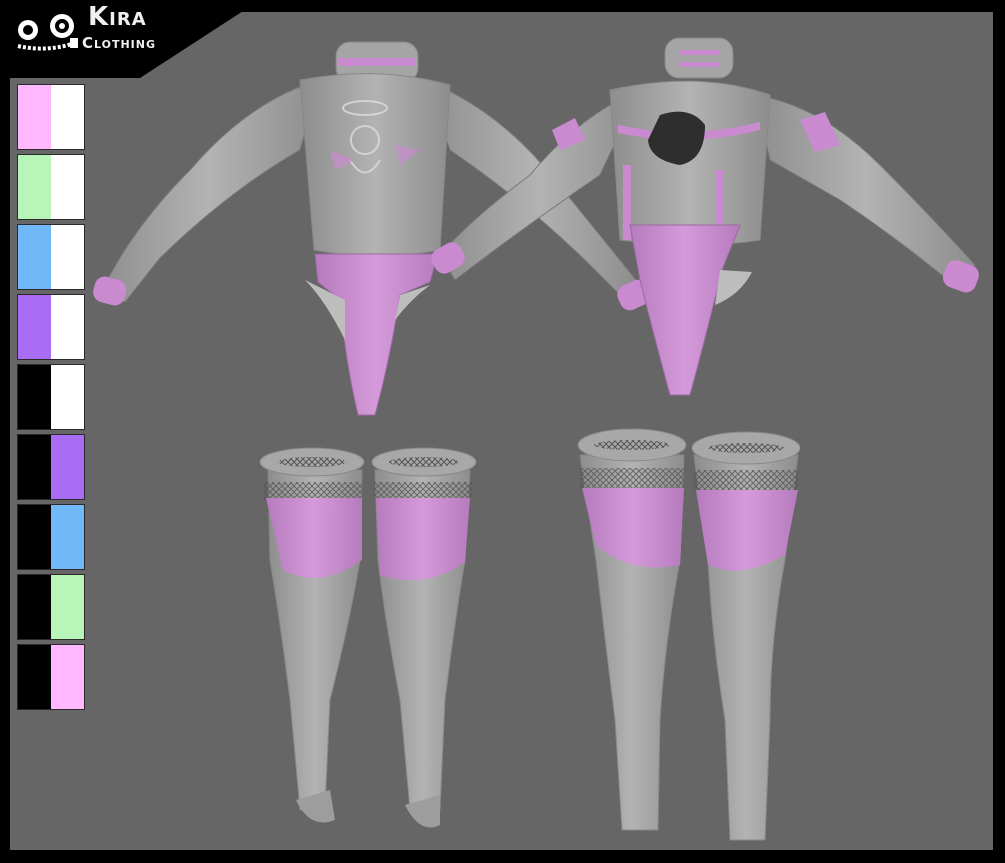 This screenshot has width=1005, height=863. I want to click on stockings-back-view, so click(368, 637).